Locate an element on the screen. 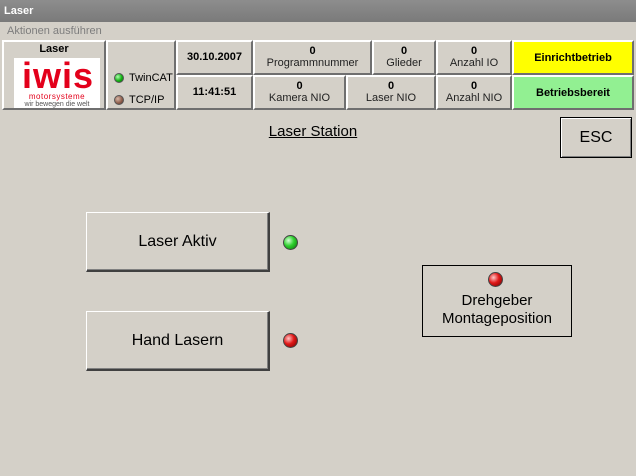  encoder-label-line1: Drehgeber is located at coordinates (497, 300).